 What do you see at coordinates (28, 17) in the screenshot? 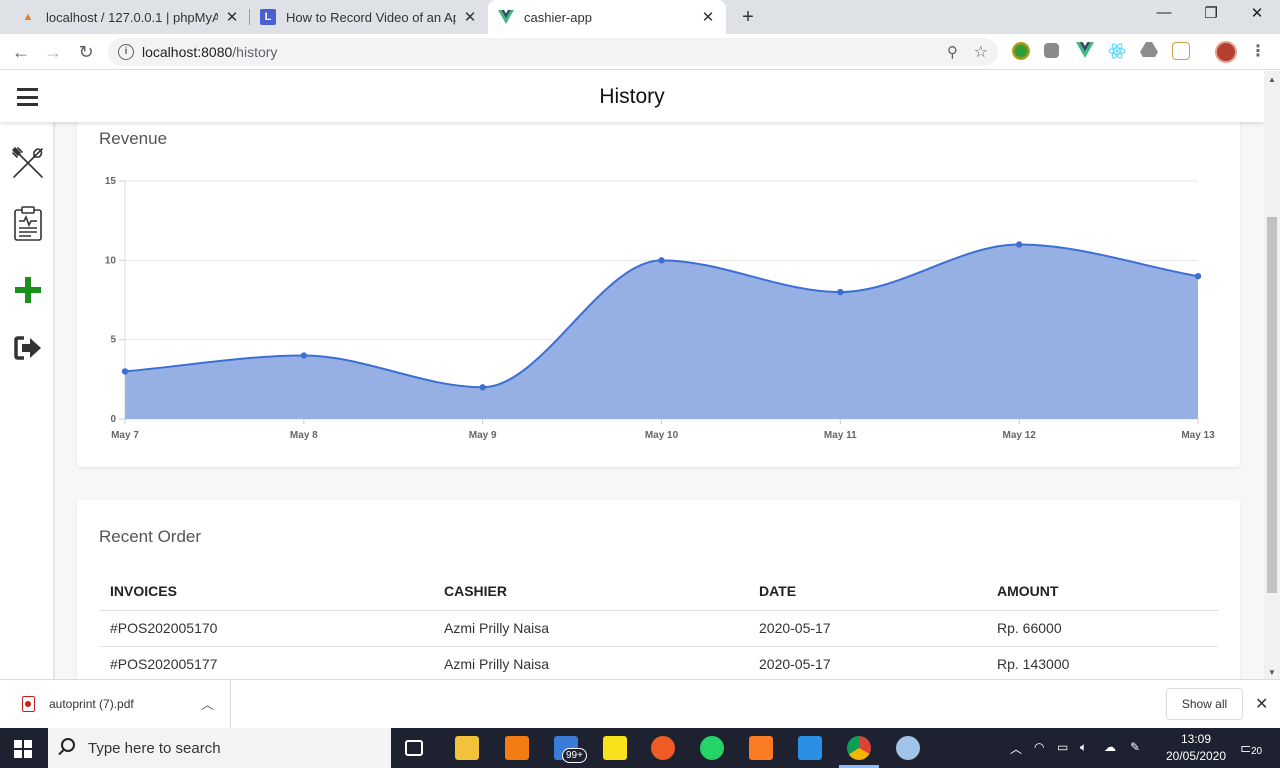
I see `phpmyadmin-favicon-icon: ▲` at bounding box center [28, 17].